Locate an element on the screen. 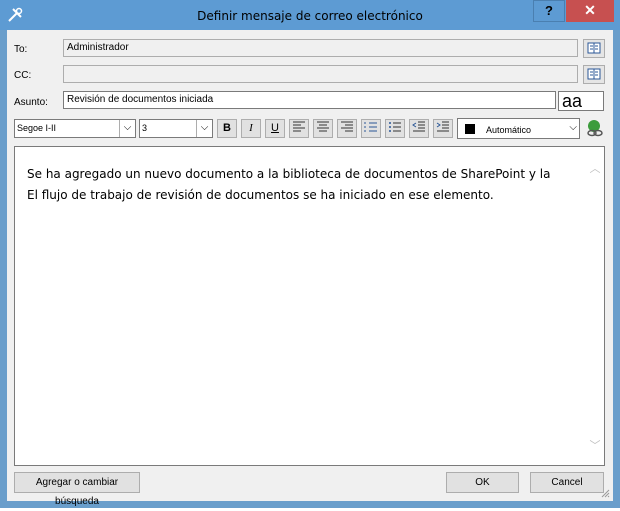  font-color-value: Automático is located at coordinates (509, 130).